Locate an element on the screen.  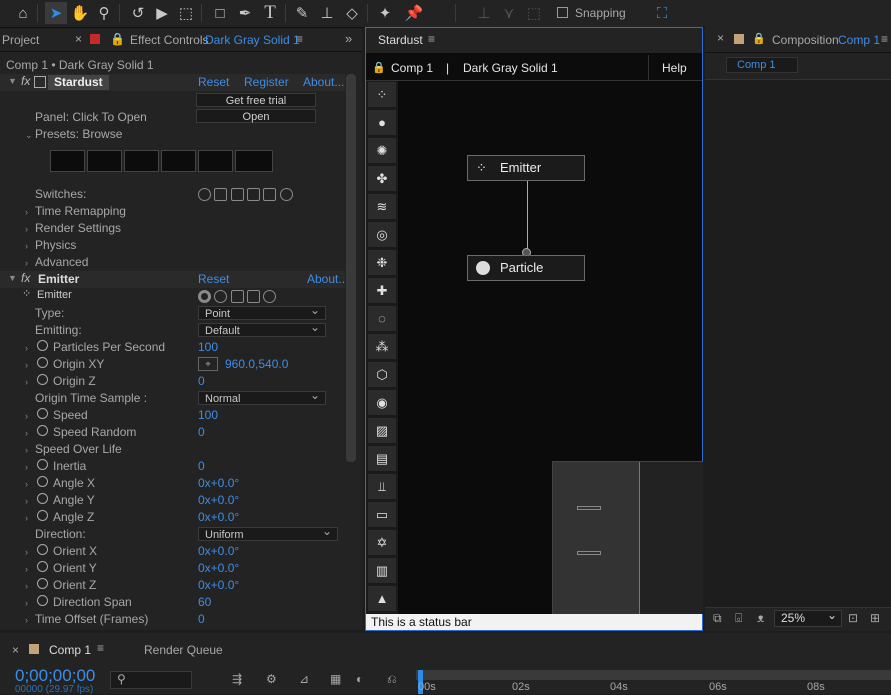
tab-effect-controls: Effect Controls is located at coordinates (169, 40).